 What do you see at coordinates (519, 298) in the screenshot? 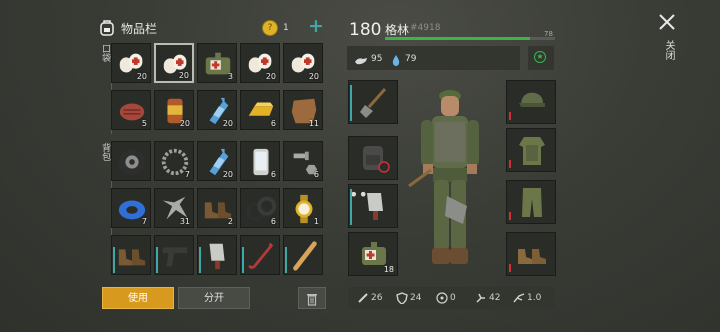
I see `stealth-icon` at bounding box center [519, 298].